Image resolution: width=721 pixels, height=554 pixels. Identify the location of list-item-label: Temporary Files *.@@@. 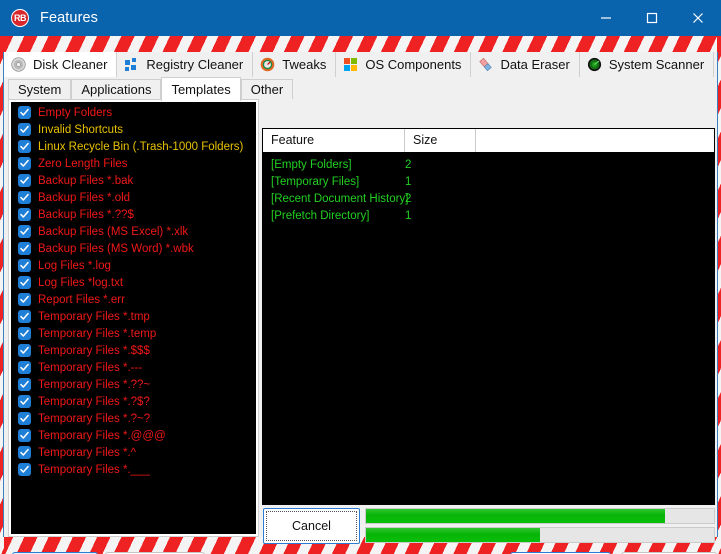
(102, 435).